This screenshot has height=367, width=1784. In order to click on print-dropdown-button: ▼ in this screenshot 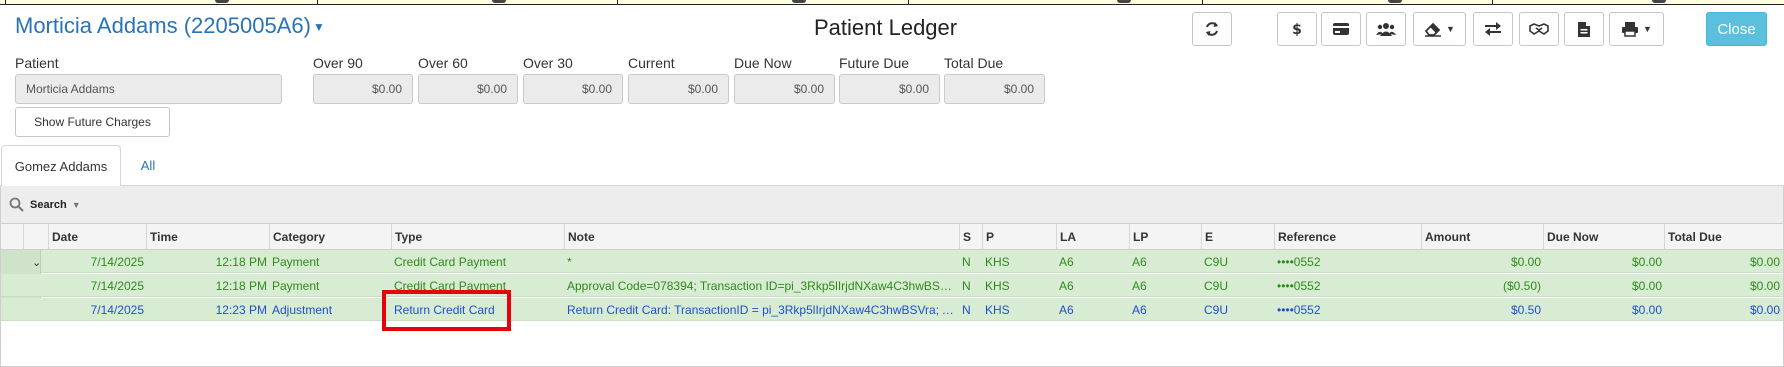, I will do `click(1636, 29)`.